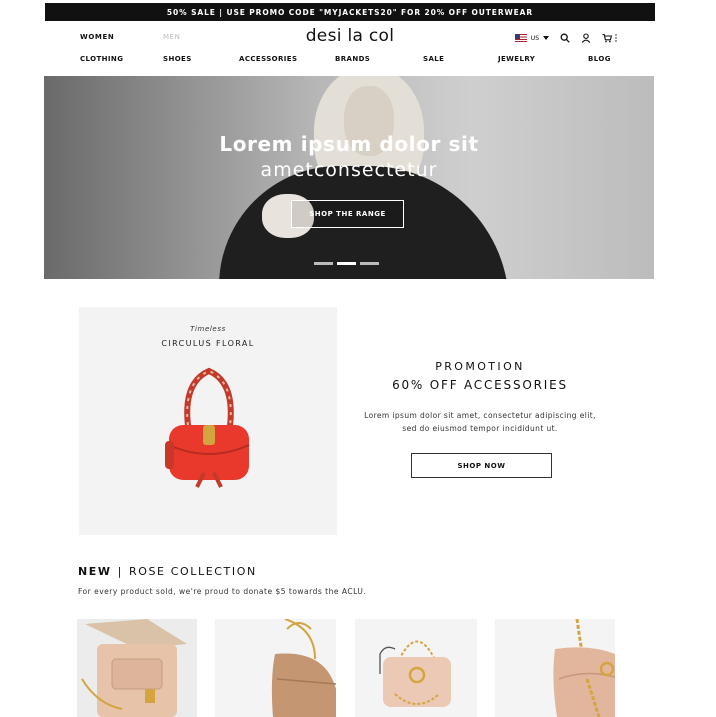 The width and height of the screenshot is (716, 717). What do you see at coordinates (599, 59) in the screenshot?
I see `nav-item-blog: BLOG` at bounding box center [599, 59].